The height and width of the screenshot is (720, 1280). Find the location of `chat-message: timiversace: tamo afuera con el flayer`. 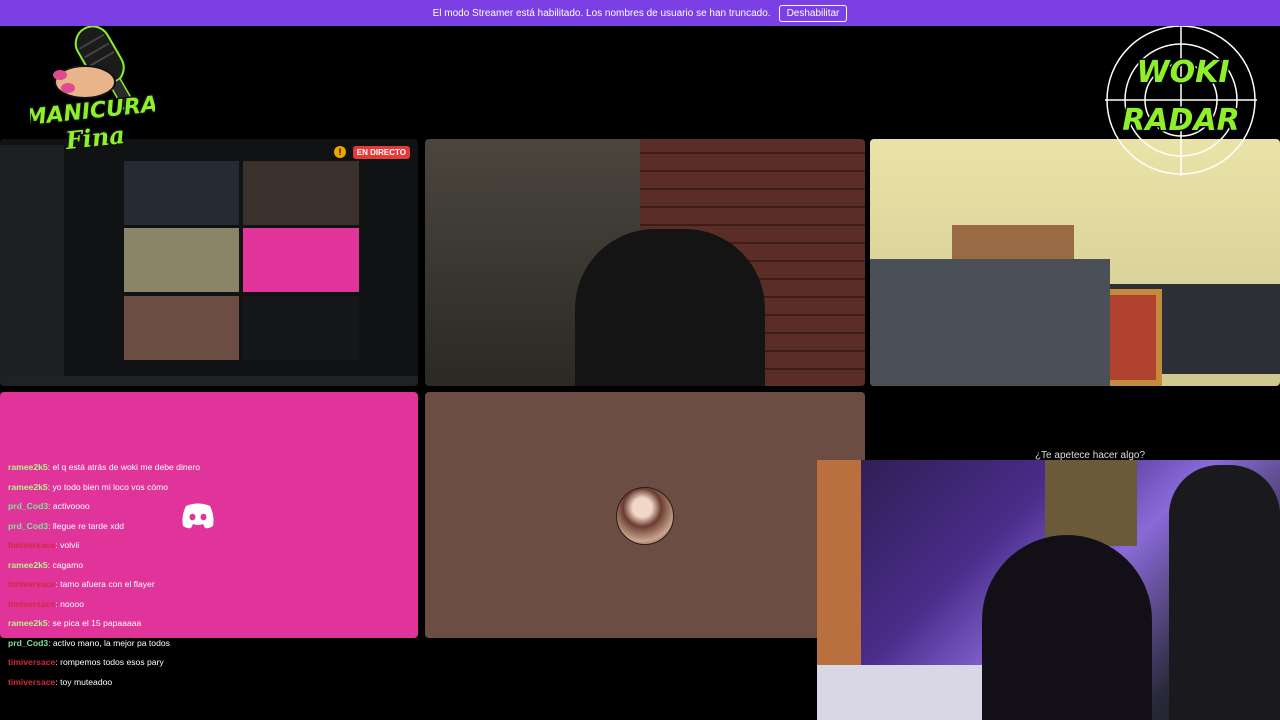

chat-message: timiversace: tamo afuera con el flayer is located at coordinates (81, 584).